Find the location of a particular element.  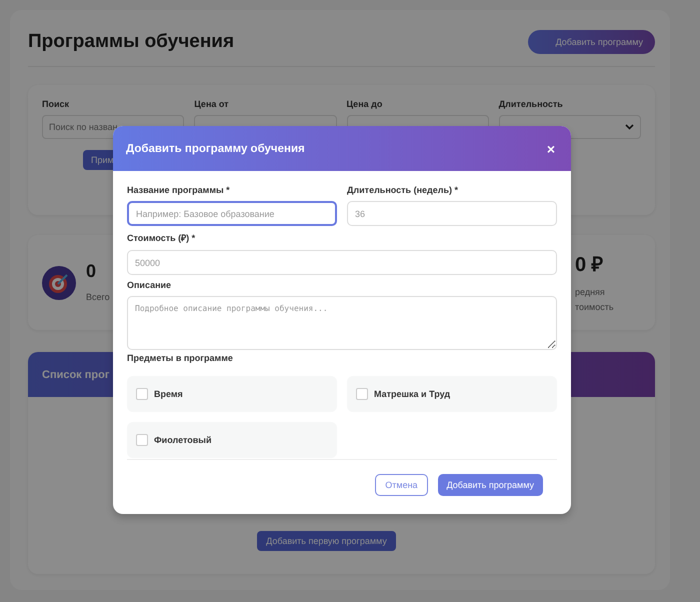

input-field: Например: Базовое образование is located at coordinates (232, 213).